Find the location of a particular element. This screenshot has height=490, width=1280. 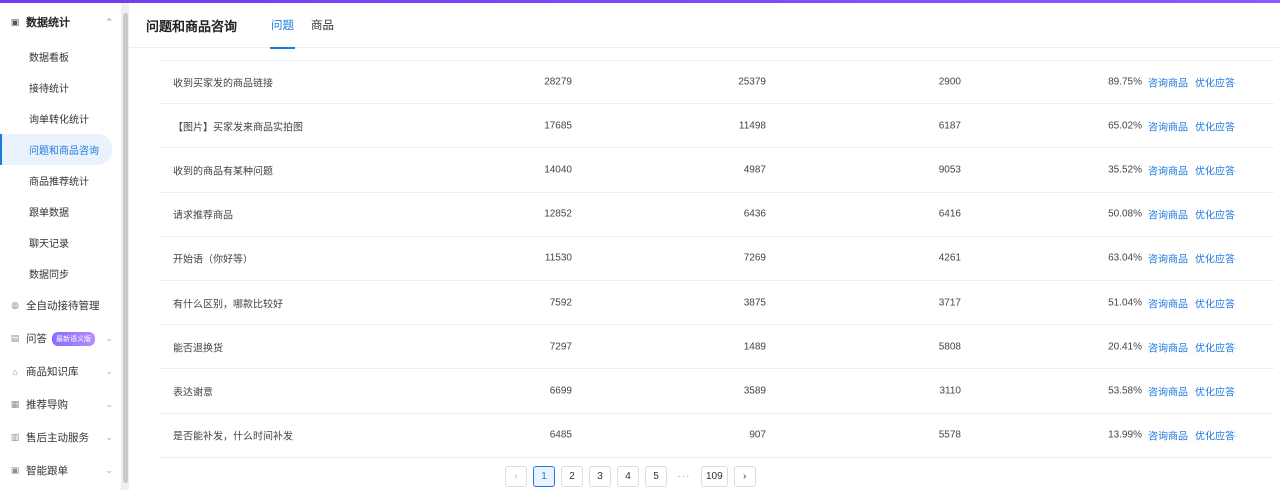

store-icon: ⌂ is located at coordinates (15, 371).